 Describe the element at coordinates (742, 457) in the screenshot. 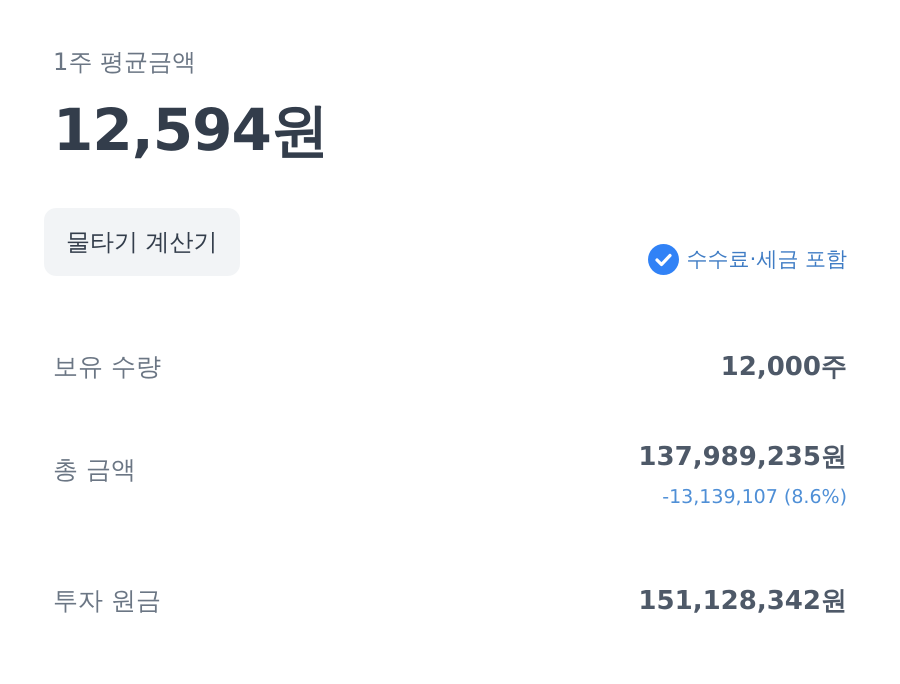

I see `row-value: 137,989,235원` at that location.